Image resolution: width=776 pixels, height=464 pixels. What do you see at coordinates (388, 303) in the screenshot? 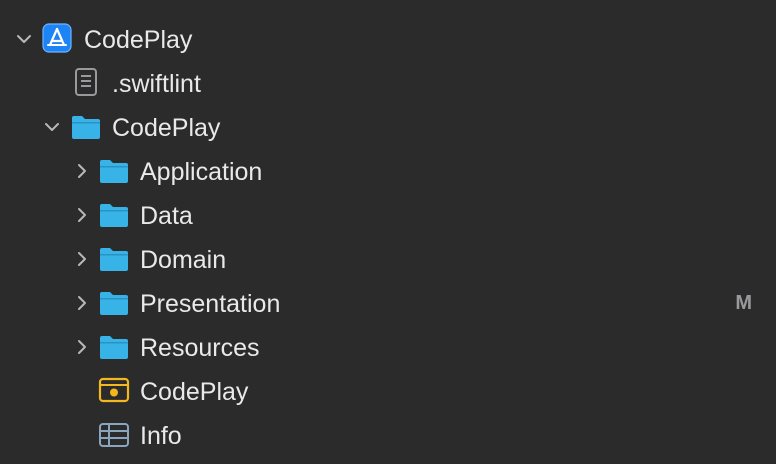
I see `tree-row-folder-presentation: Presentation M` at bounding box center [388, 303].